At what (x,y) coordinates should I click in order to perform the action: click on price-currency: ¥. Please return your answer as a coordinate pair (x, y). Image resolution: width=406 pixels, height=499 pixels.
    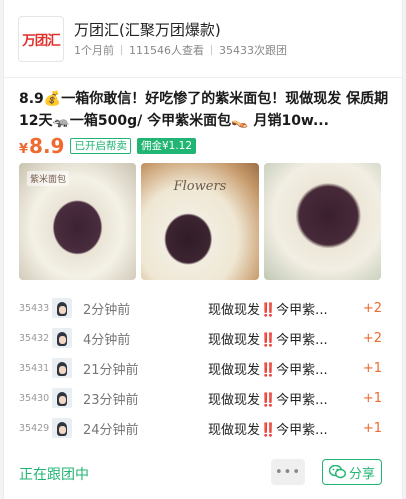
    Looking at the image, I should click on (24, 149).